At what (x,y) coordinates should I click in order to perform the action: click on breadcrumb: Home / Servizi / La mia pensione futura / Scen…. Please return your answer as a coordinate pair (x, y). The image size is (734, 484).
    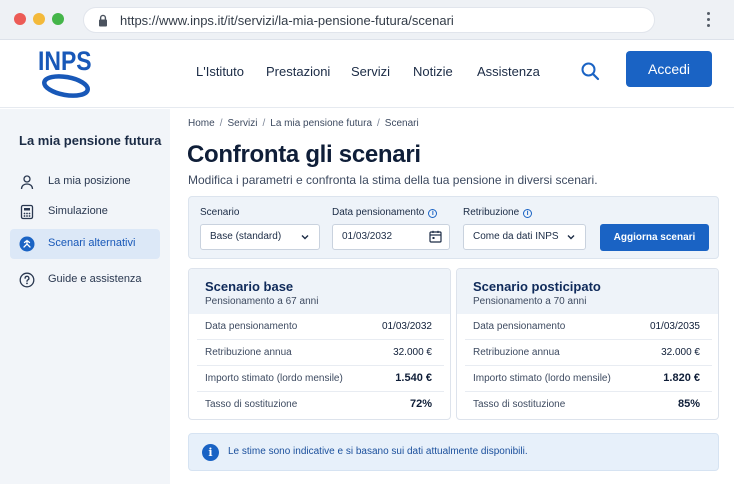
    Looking at the image, I should click on (303, 123).